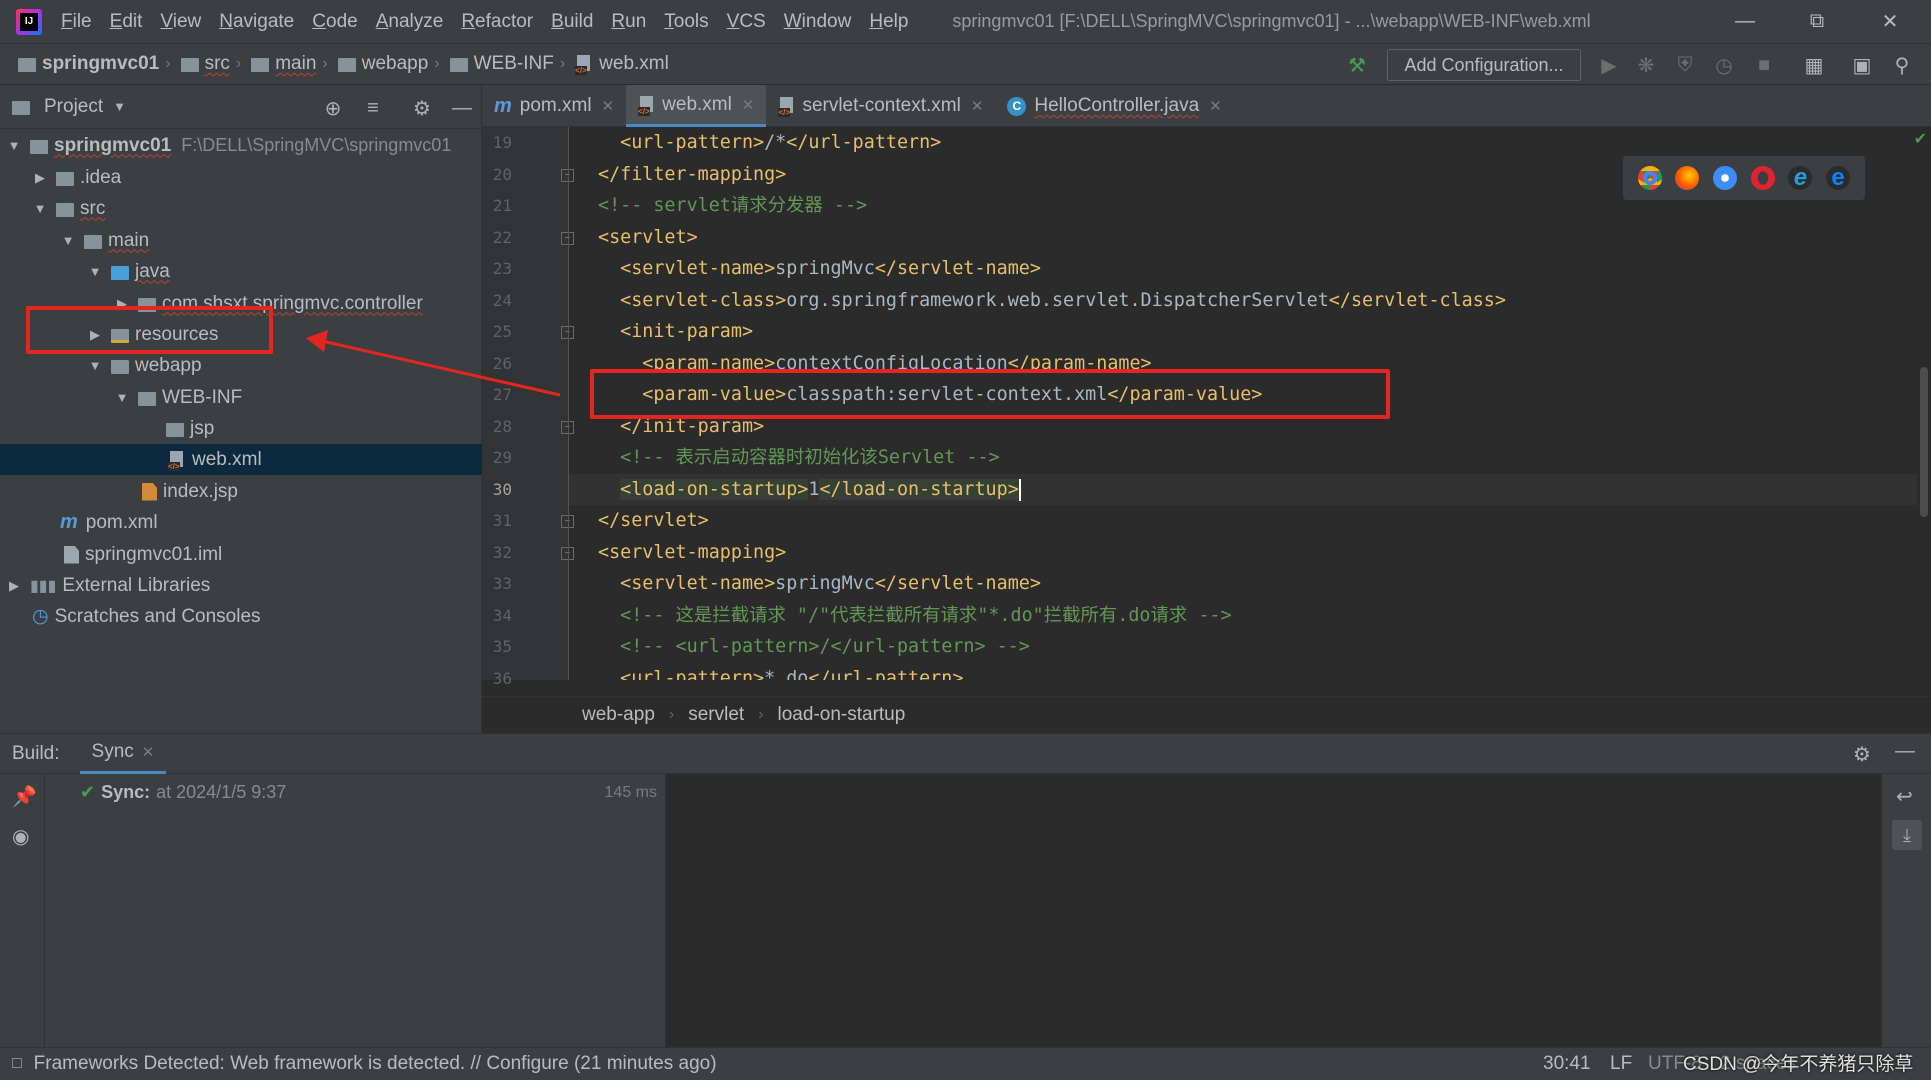 The width and height of the screenshot is (1931, 1080). What do you see at coordinates (1890, 21) in the screenshot?
I see `close-window-button: ✕` at bounding box center [1890, 21].